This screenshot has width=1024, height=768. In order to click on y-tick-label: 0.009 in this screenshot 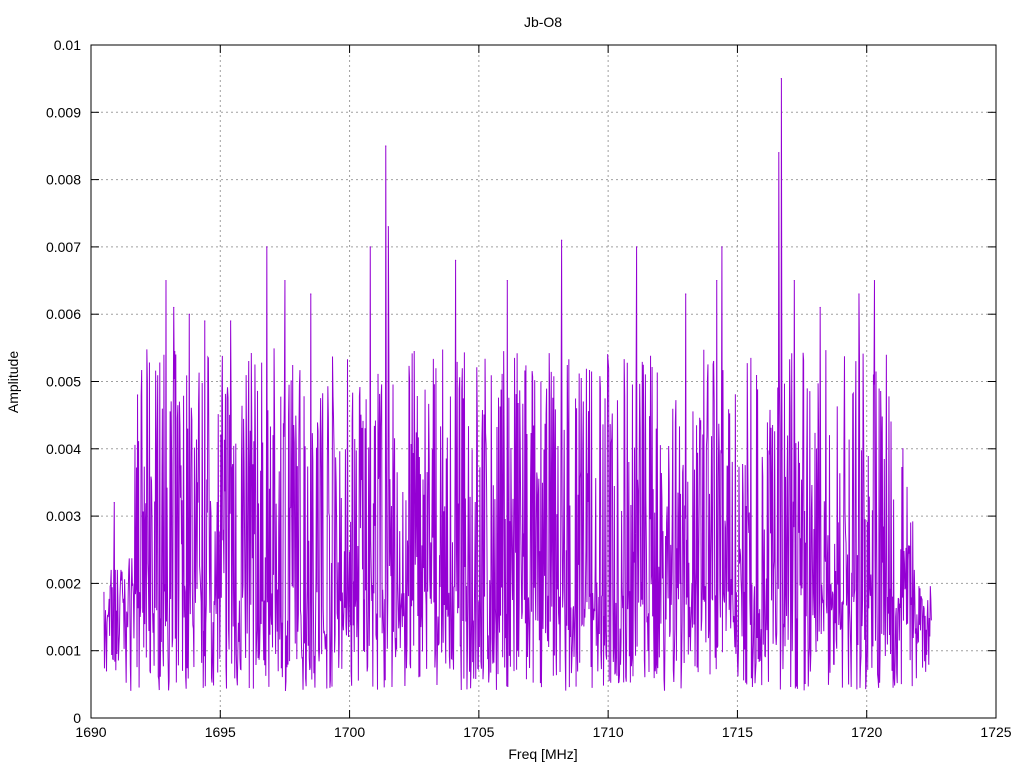, I will do `click(63, 112)`.